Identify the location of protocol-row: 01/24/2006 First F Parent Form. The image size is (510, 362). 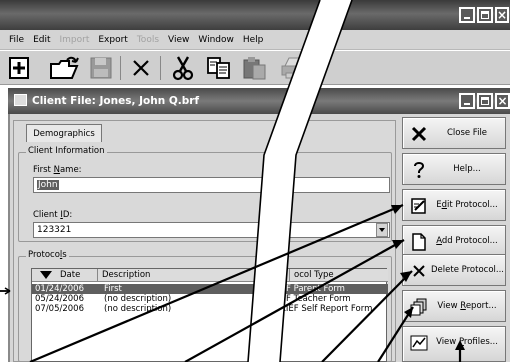
(210, 289).